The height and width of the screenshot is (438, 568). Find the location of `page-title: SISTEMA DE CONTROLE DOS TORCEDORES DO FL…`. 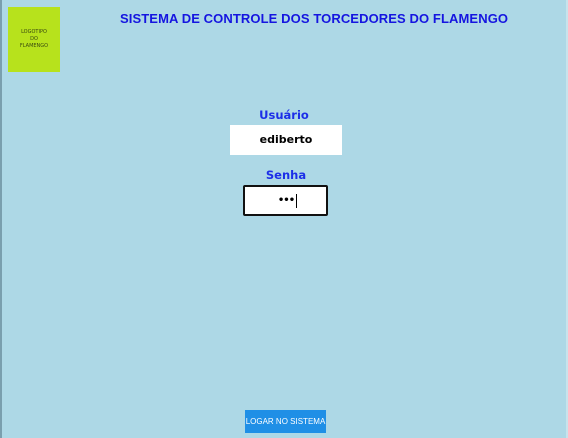

page-title: SISTEMA DE CONTROLE DOS TORCEDORES DO FL… is located at coordinates (314, 18).